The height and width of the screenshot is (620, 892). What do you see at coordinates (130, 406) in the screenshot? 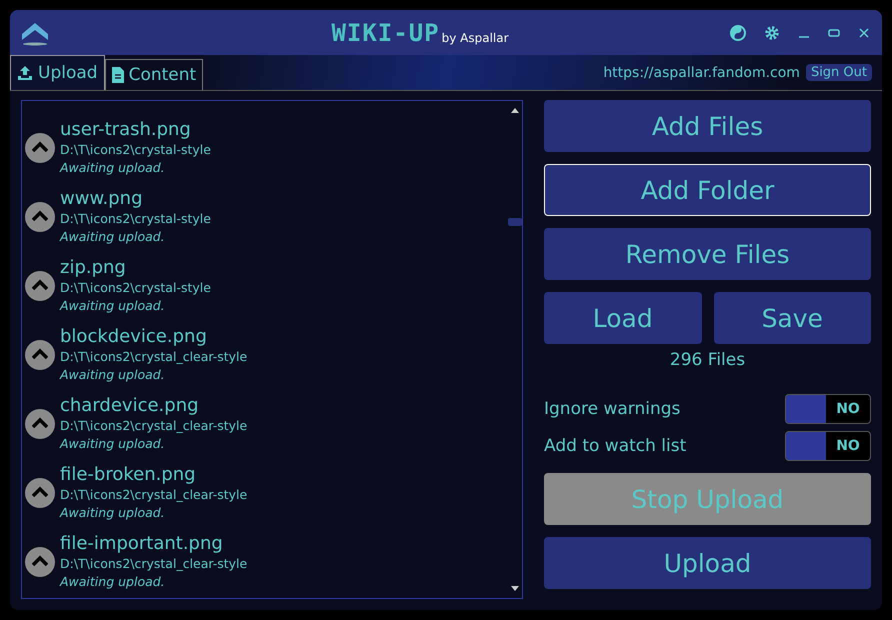
I see `file-name: chardevice.png` at bounding box center [130, 406].